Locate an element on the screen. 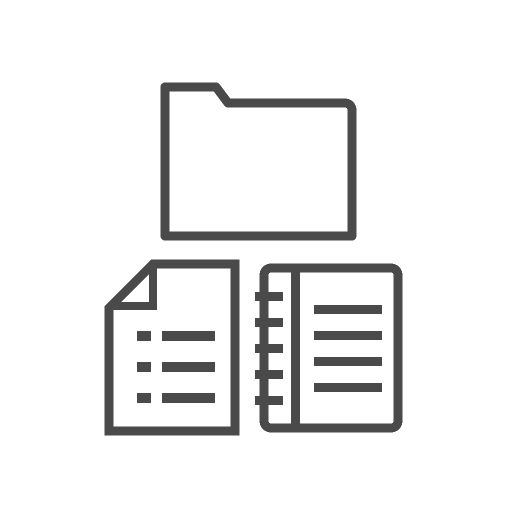 The height and width of the screenshot is (512, 512). notebook-icon is located at coordinates (329, 348).